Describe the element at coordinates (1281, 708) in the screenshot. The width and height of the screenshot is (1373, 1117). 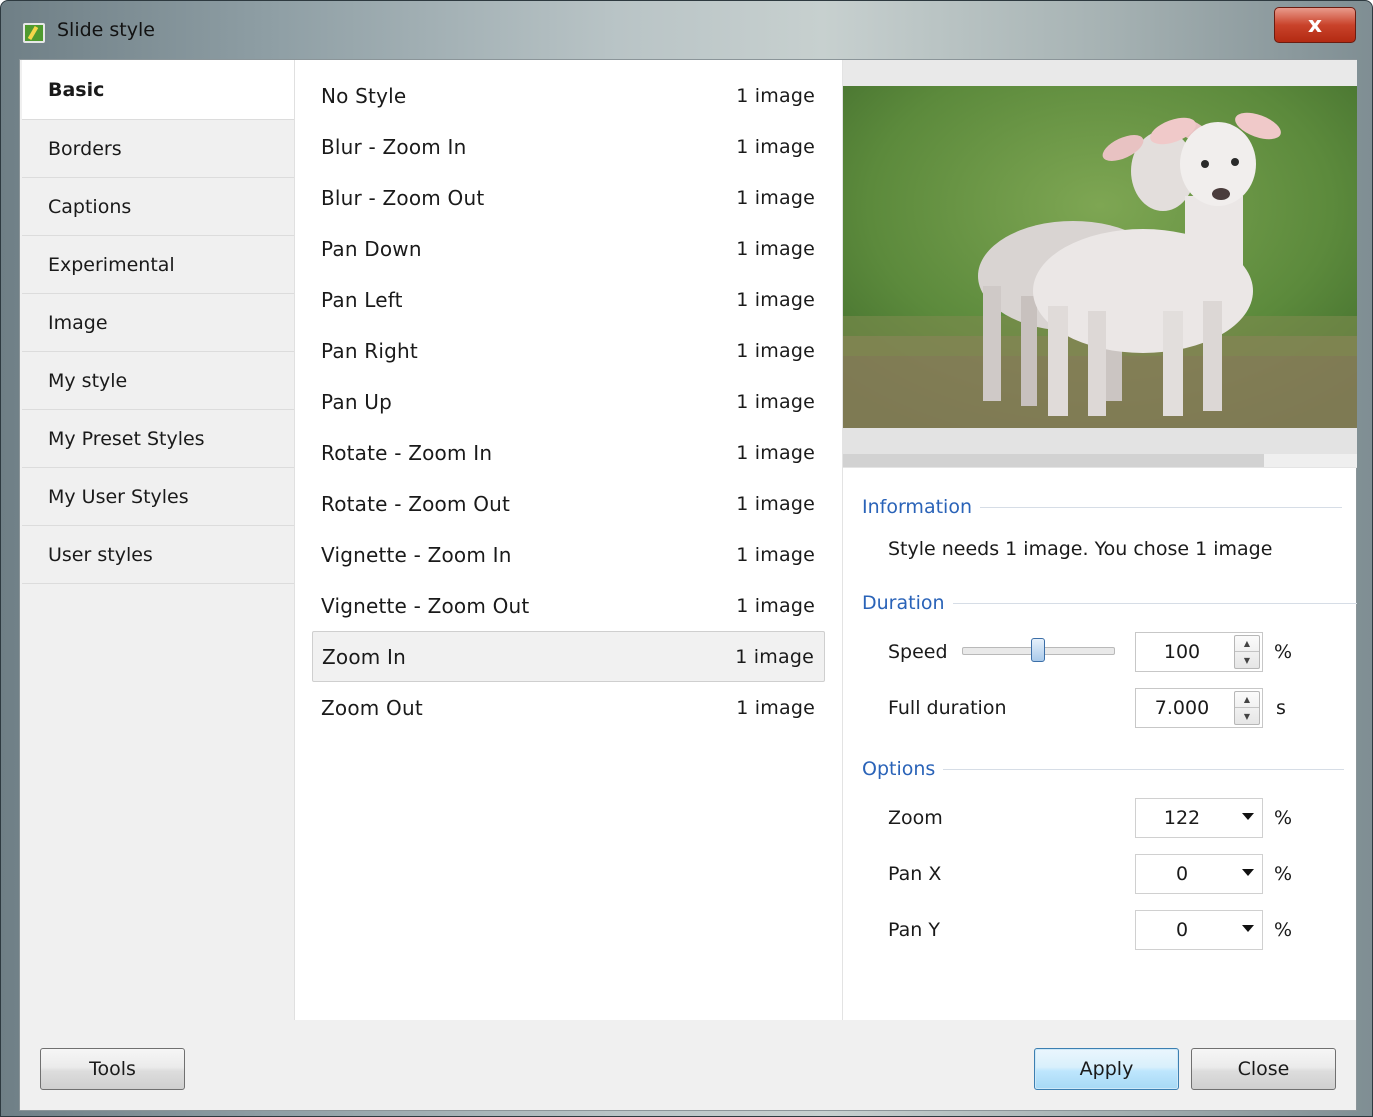
I see `full-duration-unit: s` at that location.